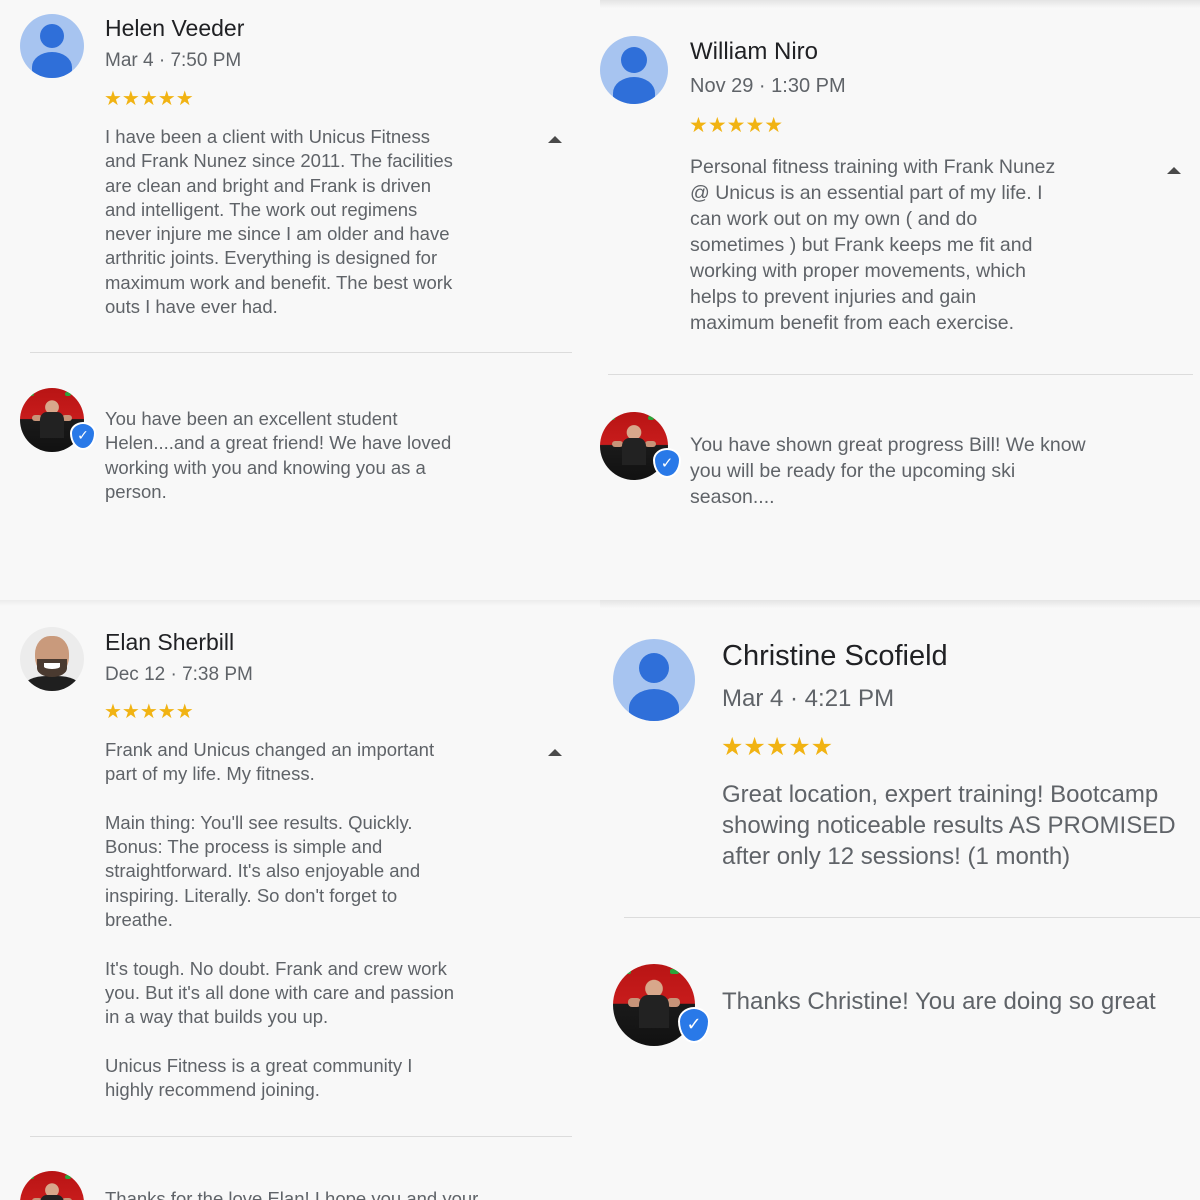 This screenshot has width=1200, height=1200. What do you see at coordinates (808, 698) in the screenshot?
I see `review-date: Mar 4 · 4:21 PM` at bounding box center [808, 698].